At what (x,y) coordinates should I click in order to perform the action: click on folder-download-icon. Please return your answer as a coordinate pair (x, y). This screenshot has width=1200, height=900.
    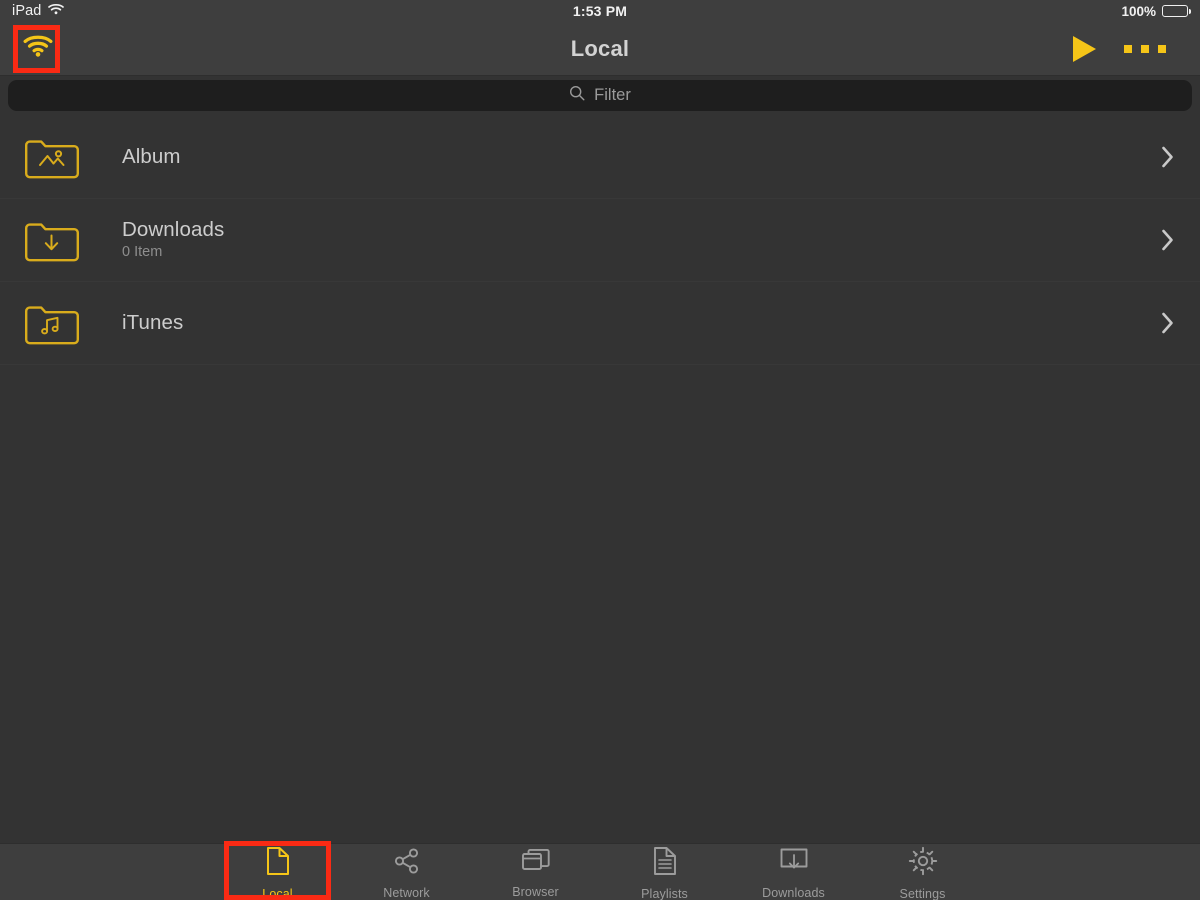
    Looking at the image, I should click on (52, 240).